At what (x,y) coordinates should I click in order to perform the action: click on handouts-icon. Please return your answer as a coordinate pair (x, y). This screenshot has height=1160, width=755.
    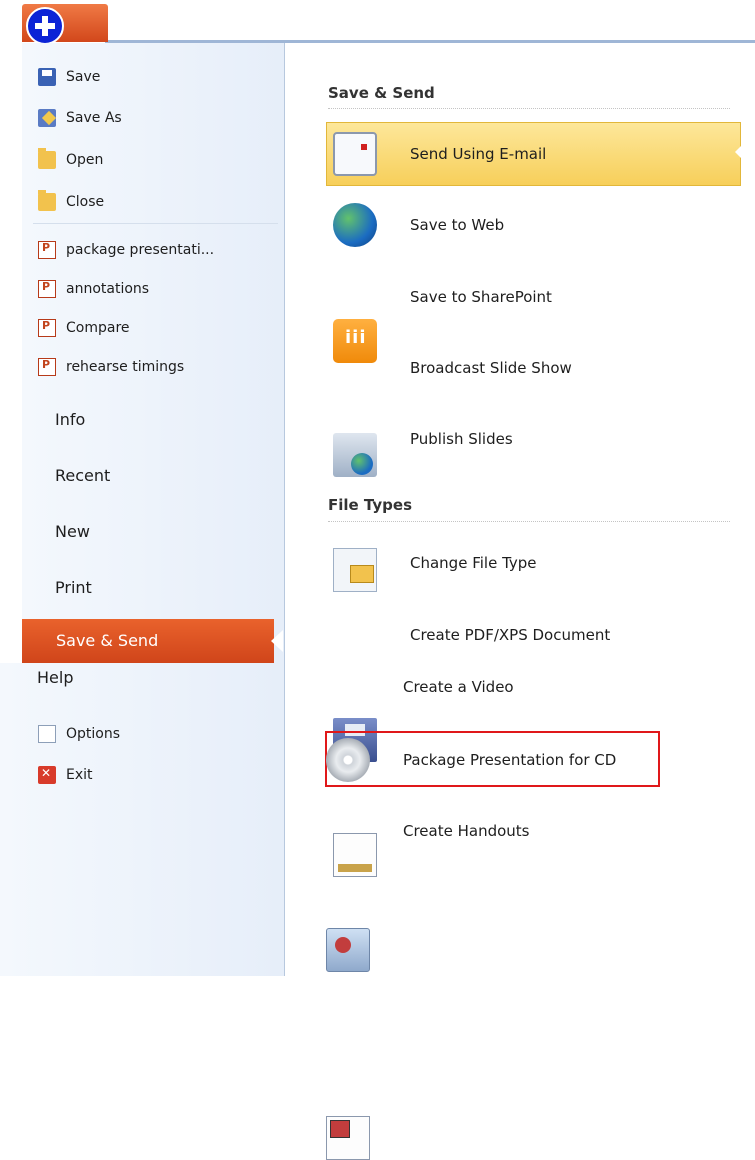
    Looking at the image, I should click on (348, 1138).